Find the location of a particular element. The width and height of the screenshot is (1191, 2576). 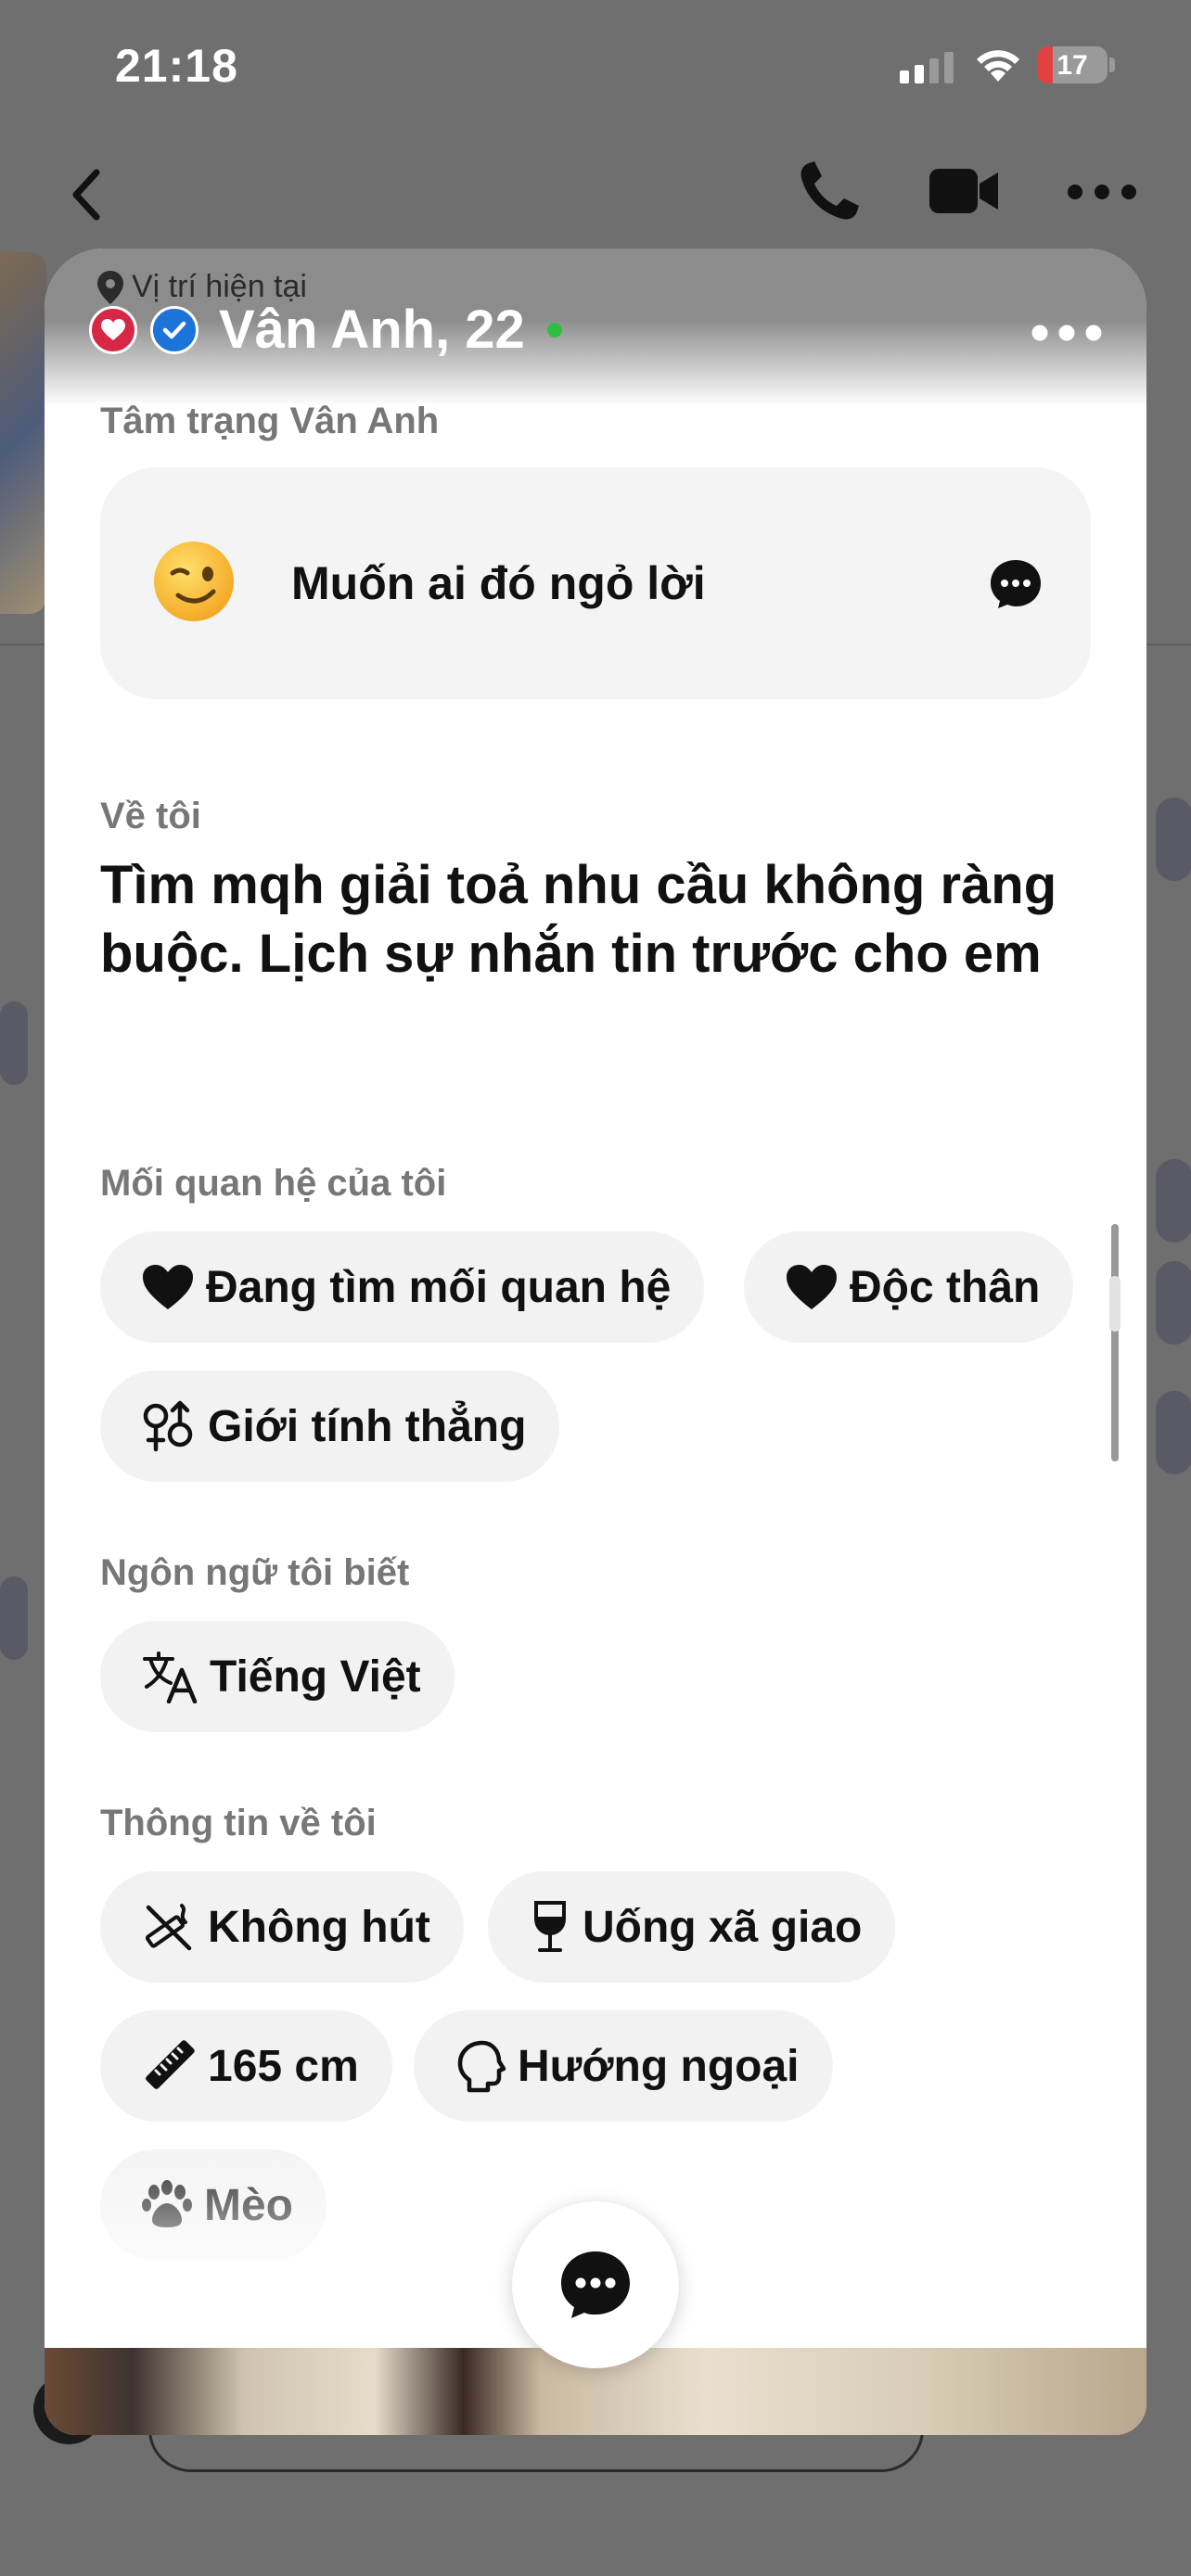

chip-single: Độc thân is located at coordinates (909, 1287).